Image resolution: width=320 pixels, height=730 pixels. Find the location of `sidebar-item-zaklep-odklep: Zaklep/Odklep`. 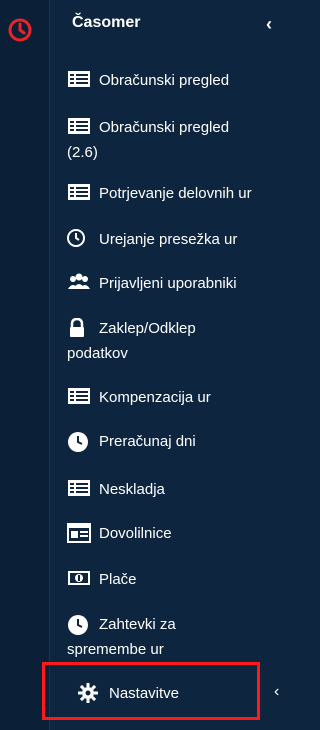

sidebar-item-zaklep-odklep: Zaklep/Odklep is located at coordinates (178, 329).